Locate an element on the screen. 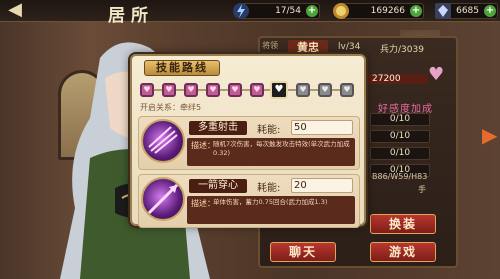 Image resolution: width=500 pixels, height=279 pixels. skill-description-box: 描述： 随机7次伤害，每次触发攻击特效(单次武力加成0.32) is located at coordinates (271, 152).